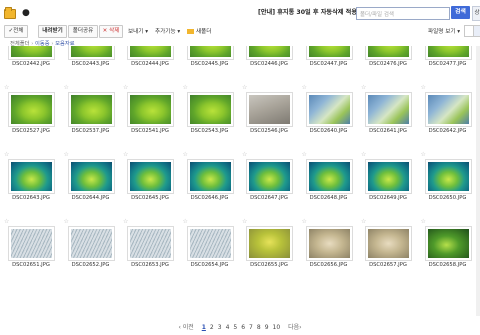 This screenshot has height=335, width=480. I want to click on page-link: 2, so click(212, 327).